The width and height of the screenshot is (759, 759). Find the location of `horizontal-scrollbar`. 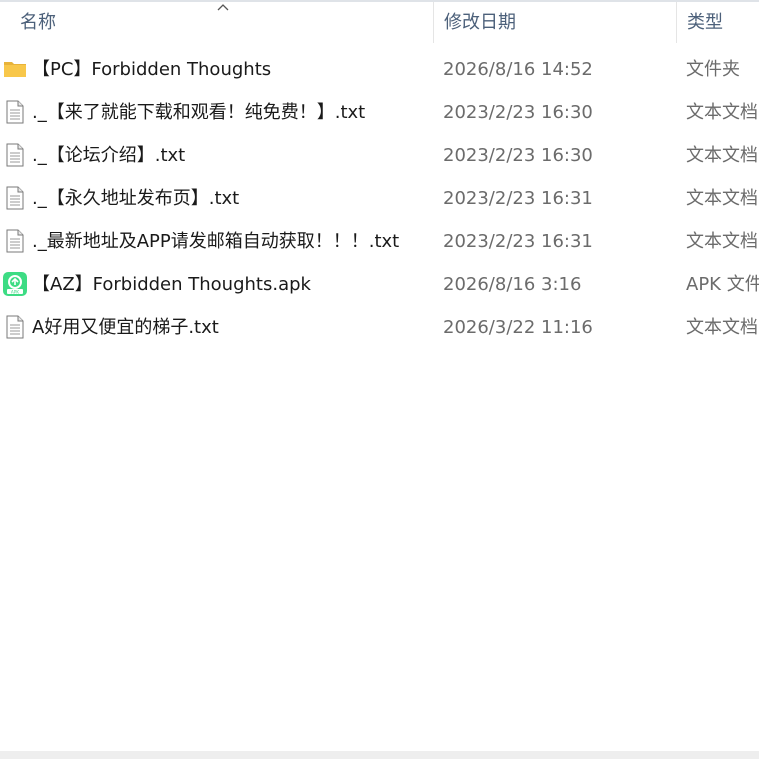

horizontal-scrollbar is located at coordinates (379, 755).